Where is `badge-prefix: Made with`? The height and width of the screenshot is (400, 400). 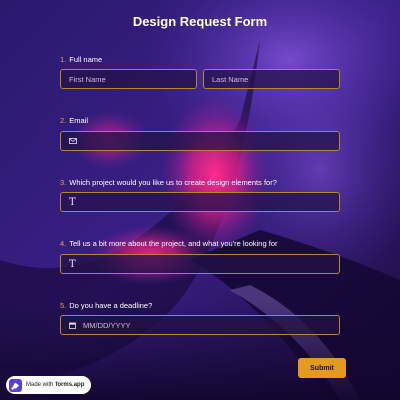
badge-prefix: Made with is located at coordinates (40, 385).